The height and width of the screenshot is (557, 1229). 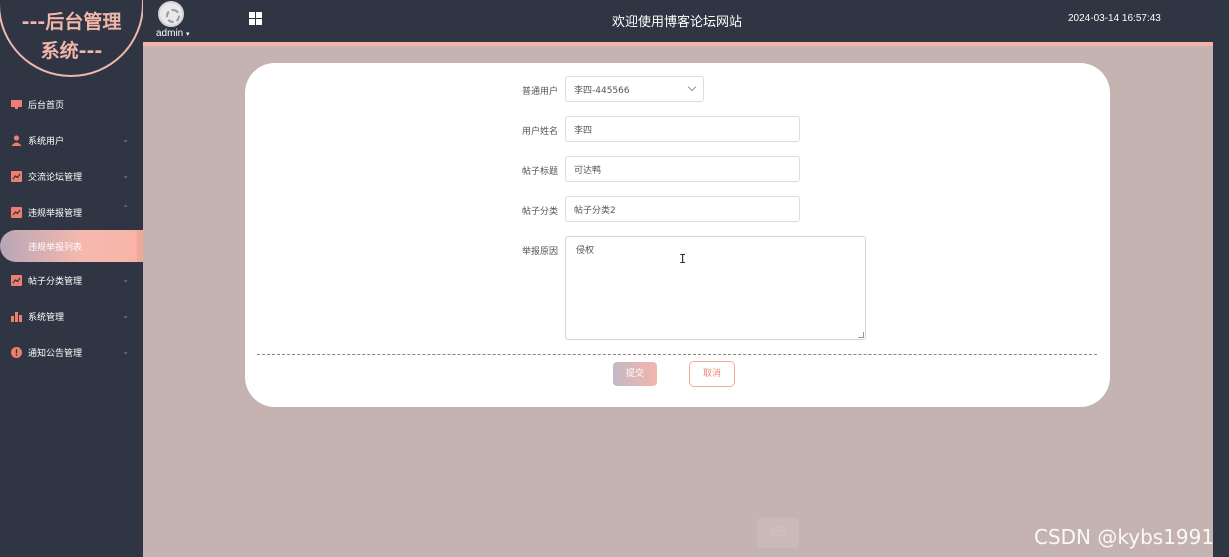 I want to click on sidebar-subitem-report-list: 违规举报列表, so click(x=71, y=246).